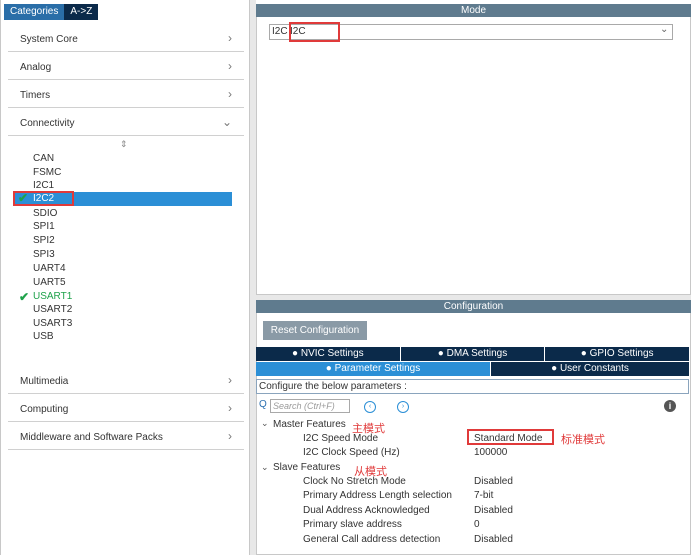 This screenshot has width=695, height=555. I want to click on category-label: Connectivity, so click(47, 123).